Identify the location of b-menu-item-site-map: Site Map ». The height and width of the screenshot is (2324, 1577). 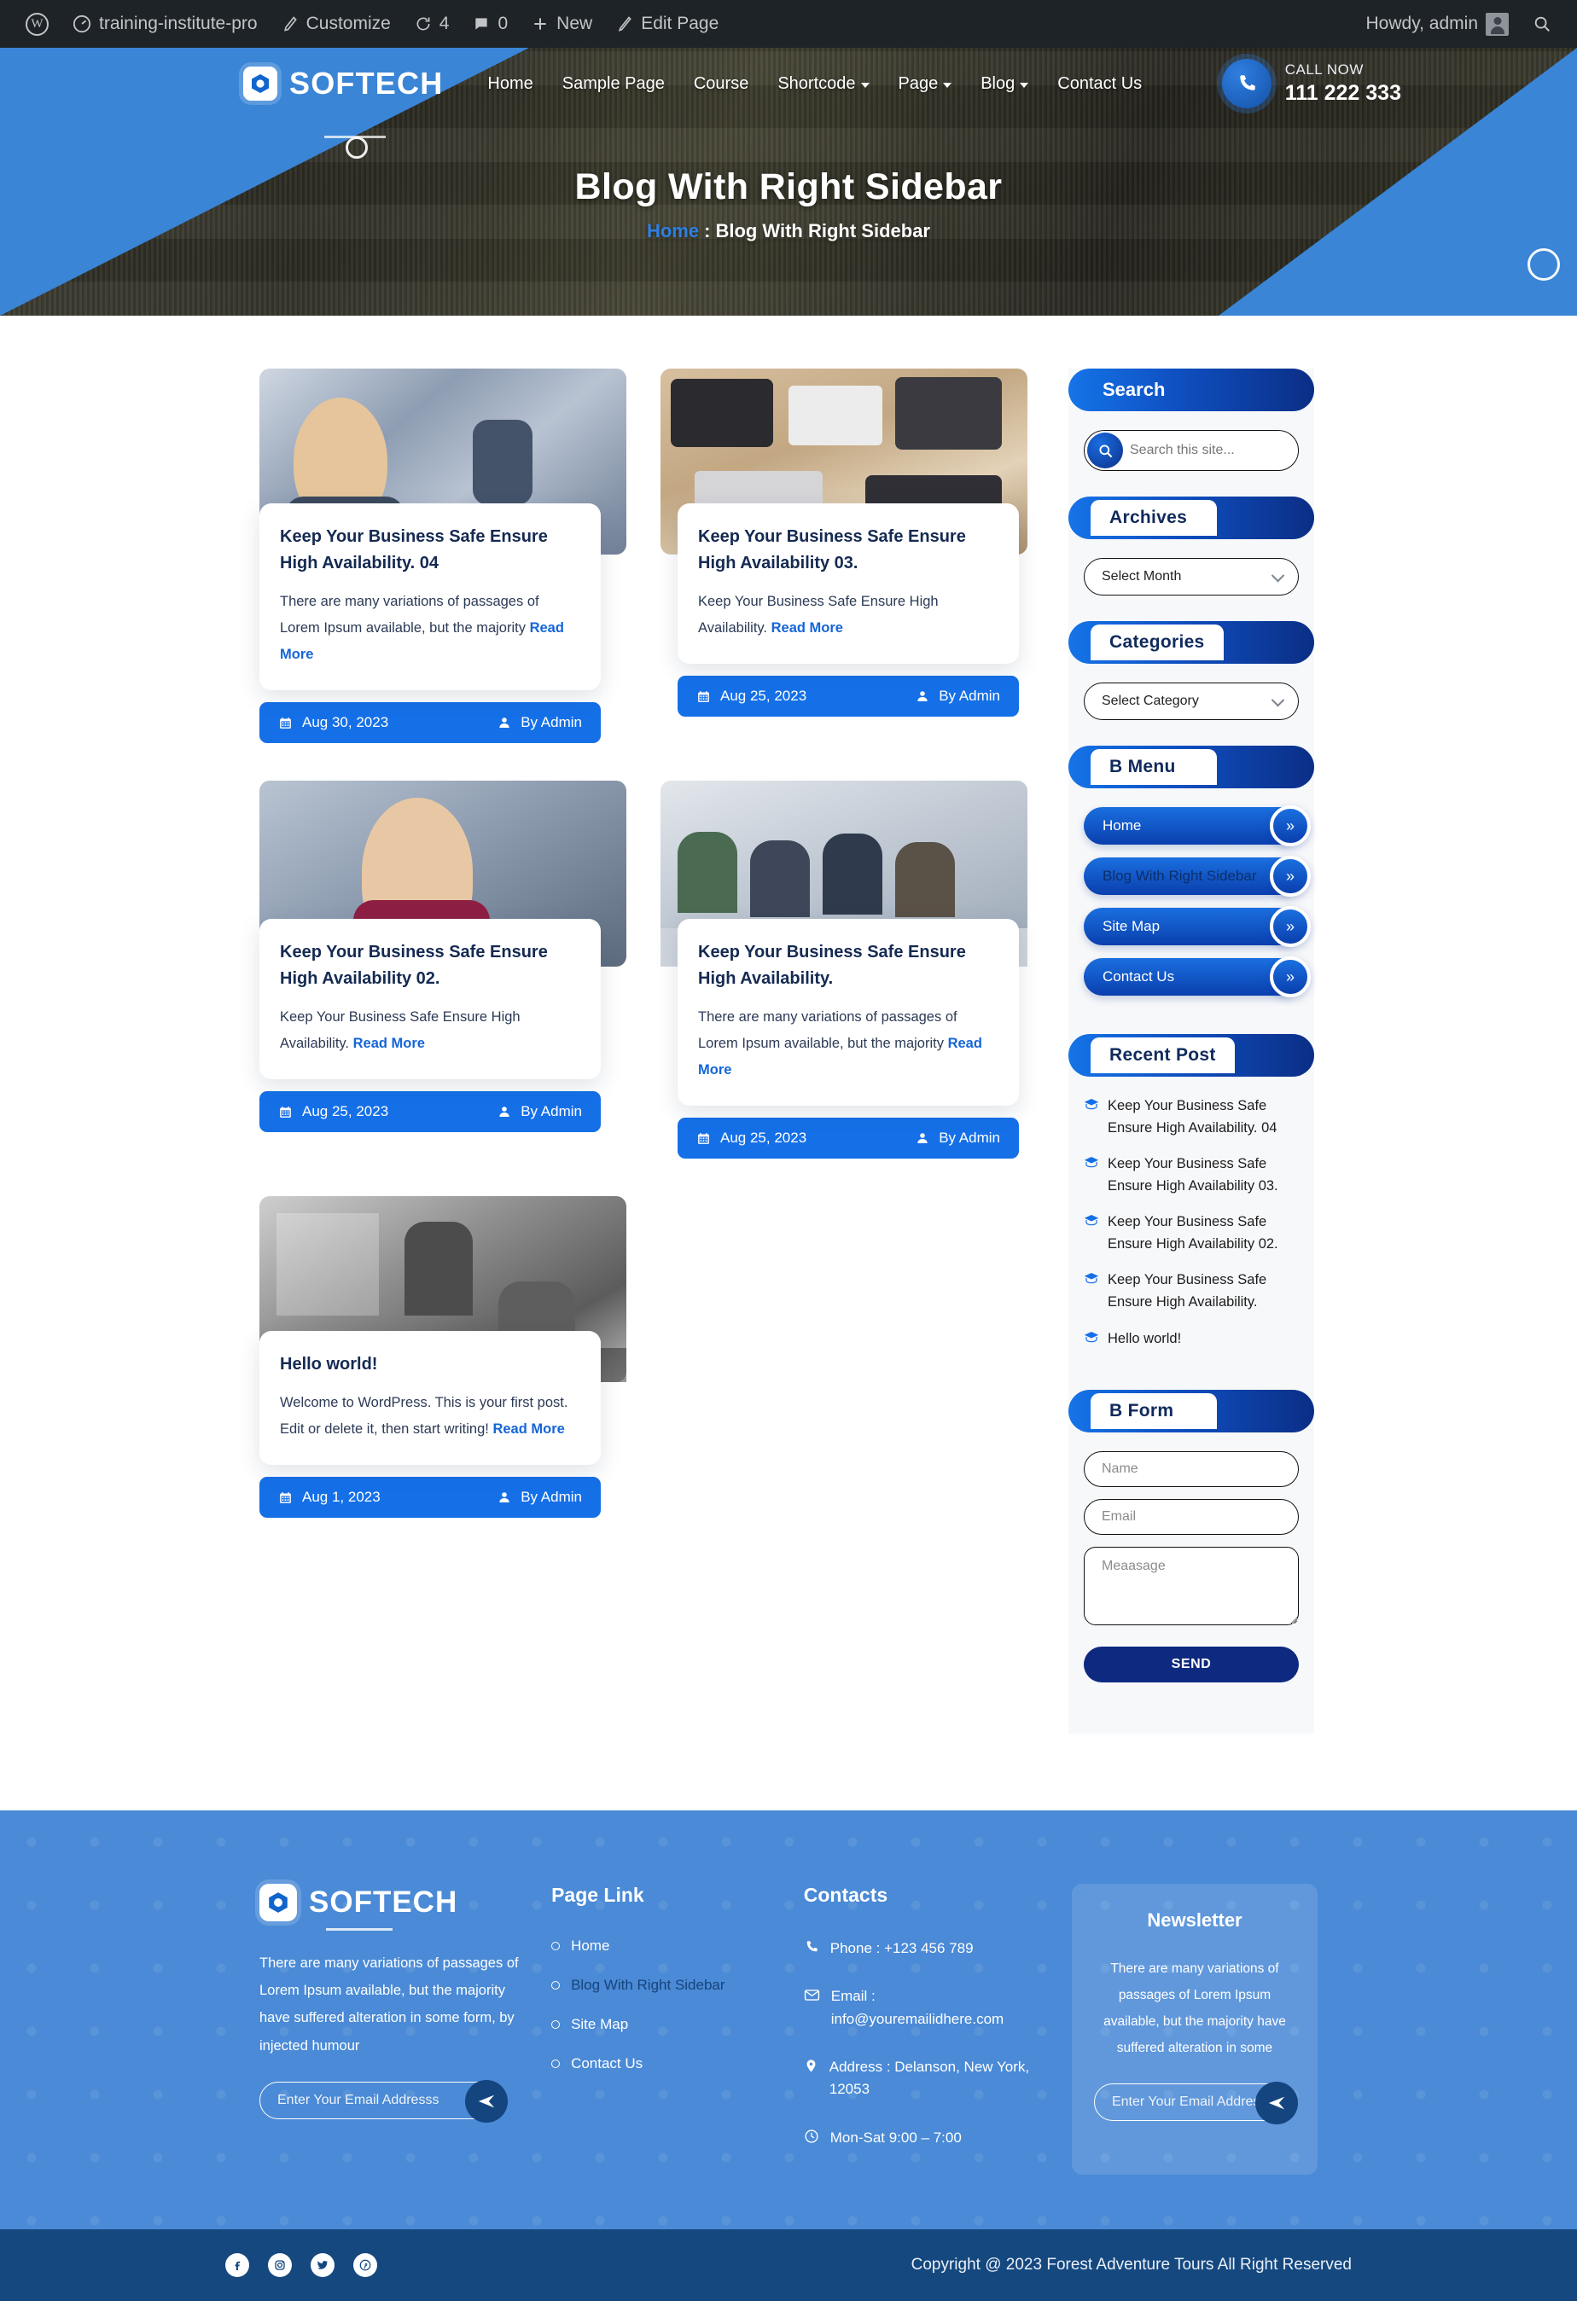
(1197, 926).